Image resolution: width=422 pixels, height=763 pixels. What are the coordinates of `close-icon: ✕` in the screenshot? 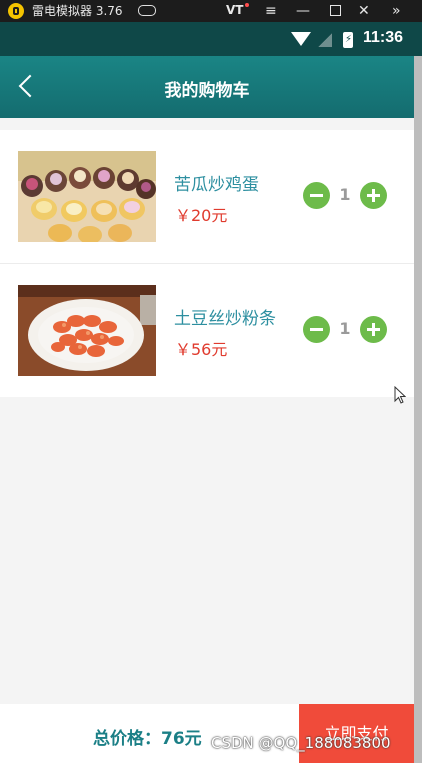 It's located at (364, 11).